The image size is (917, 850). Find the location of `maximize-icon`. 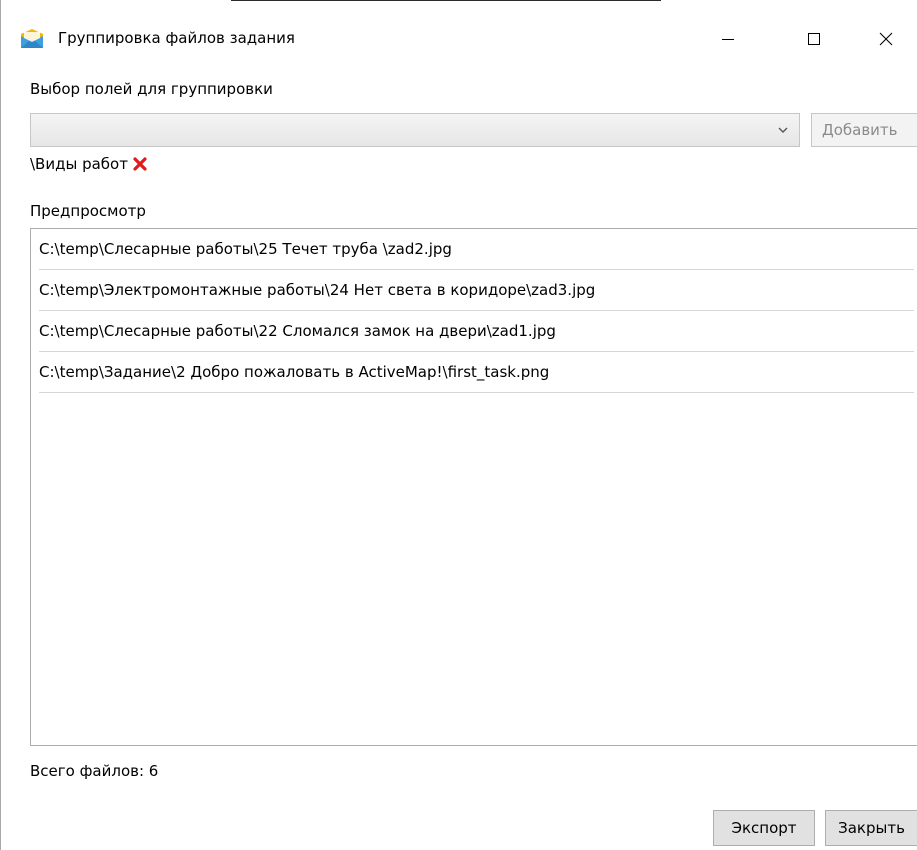

maximize-icon is located at coordinates (814, 41).